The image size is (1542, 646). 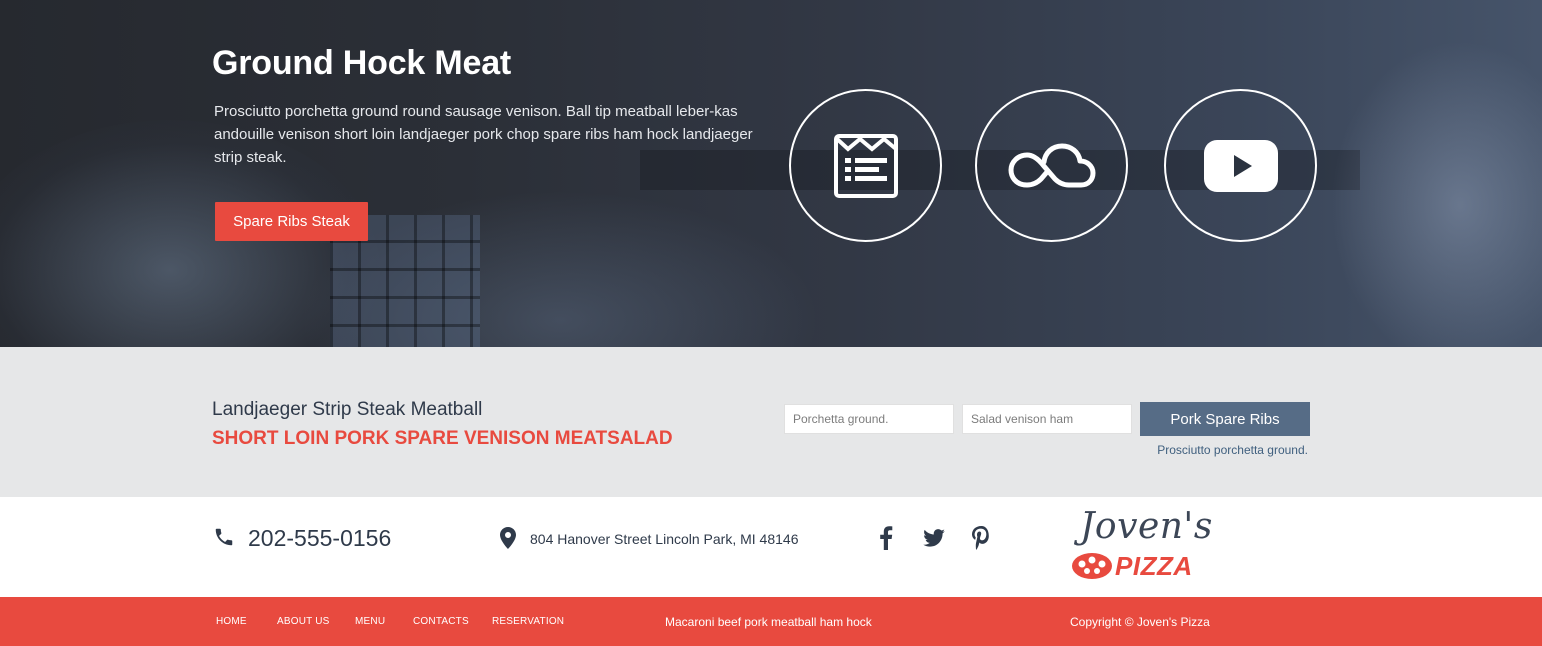 What do you see at coordinates (224, 539) in the screenshot?
I see `phone-icon` at bounding box center [224, 539].